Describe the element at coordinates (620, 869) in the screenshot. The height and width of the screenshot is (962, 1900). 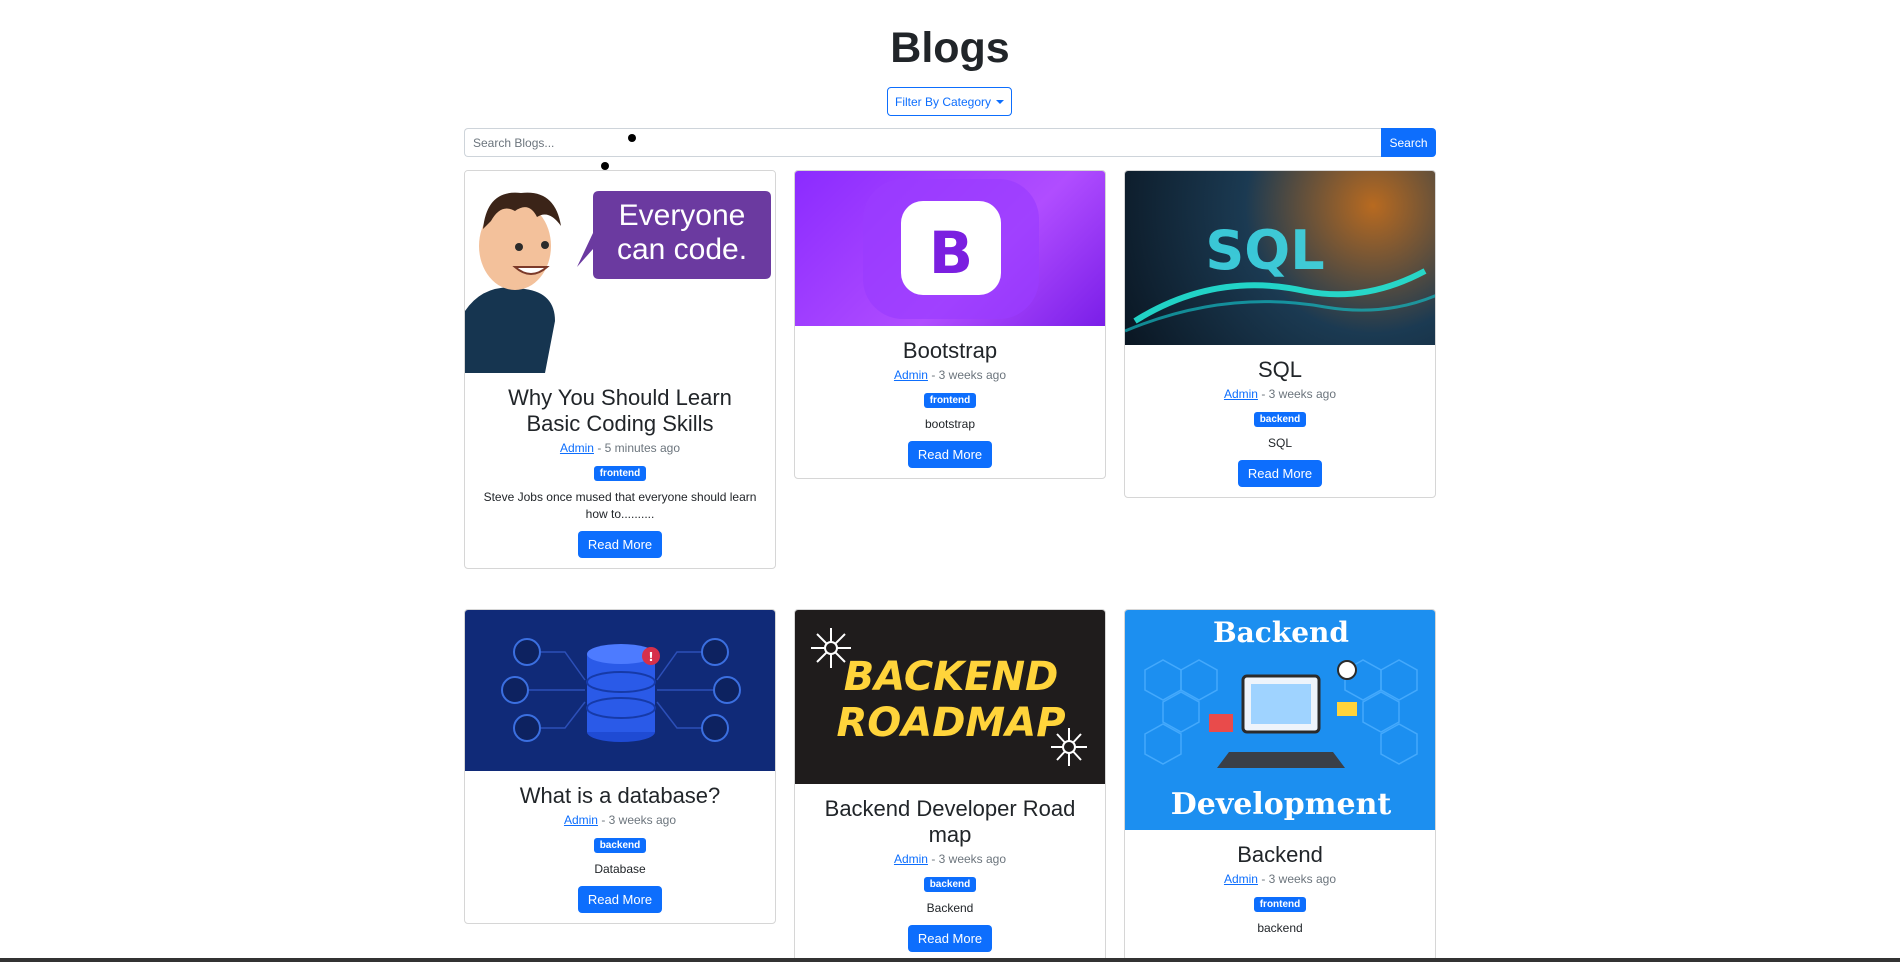
I see `blog-card-description: Database` at that location.